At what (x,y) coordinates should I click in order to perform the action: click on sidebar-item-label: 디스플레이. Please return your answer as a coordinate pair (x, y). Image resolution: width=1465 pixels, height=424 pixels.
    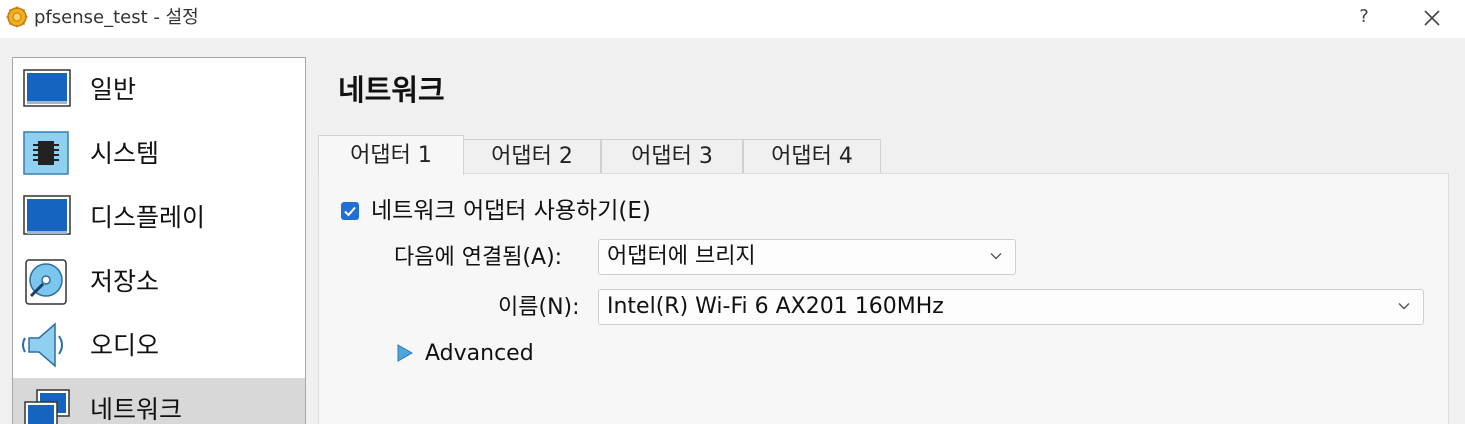
    Looking at the image, I should click on (148, 217).